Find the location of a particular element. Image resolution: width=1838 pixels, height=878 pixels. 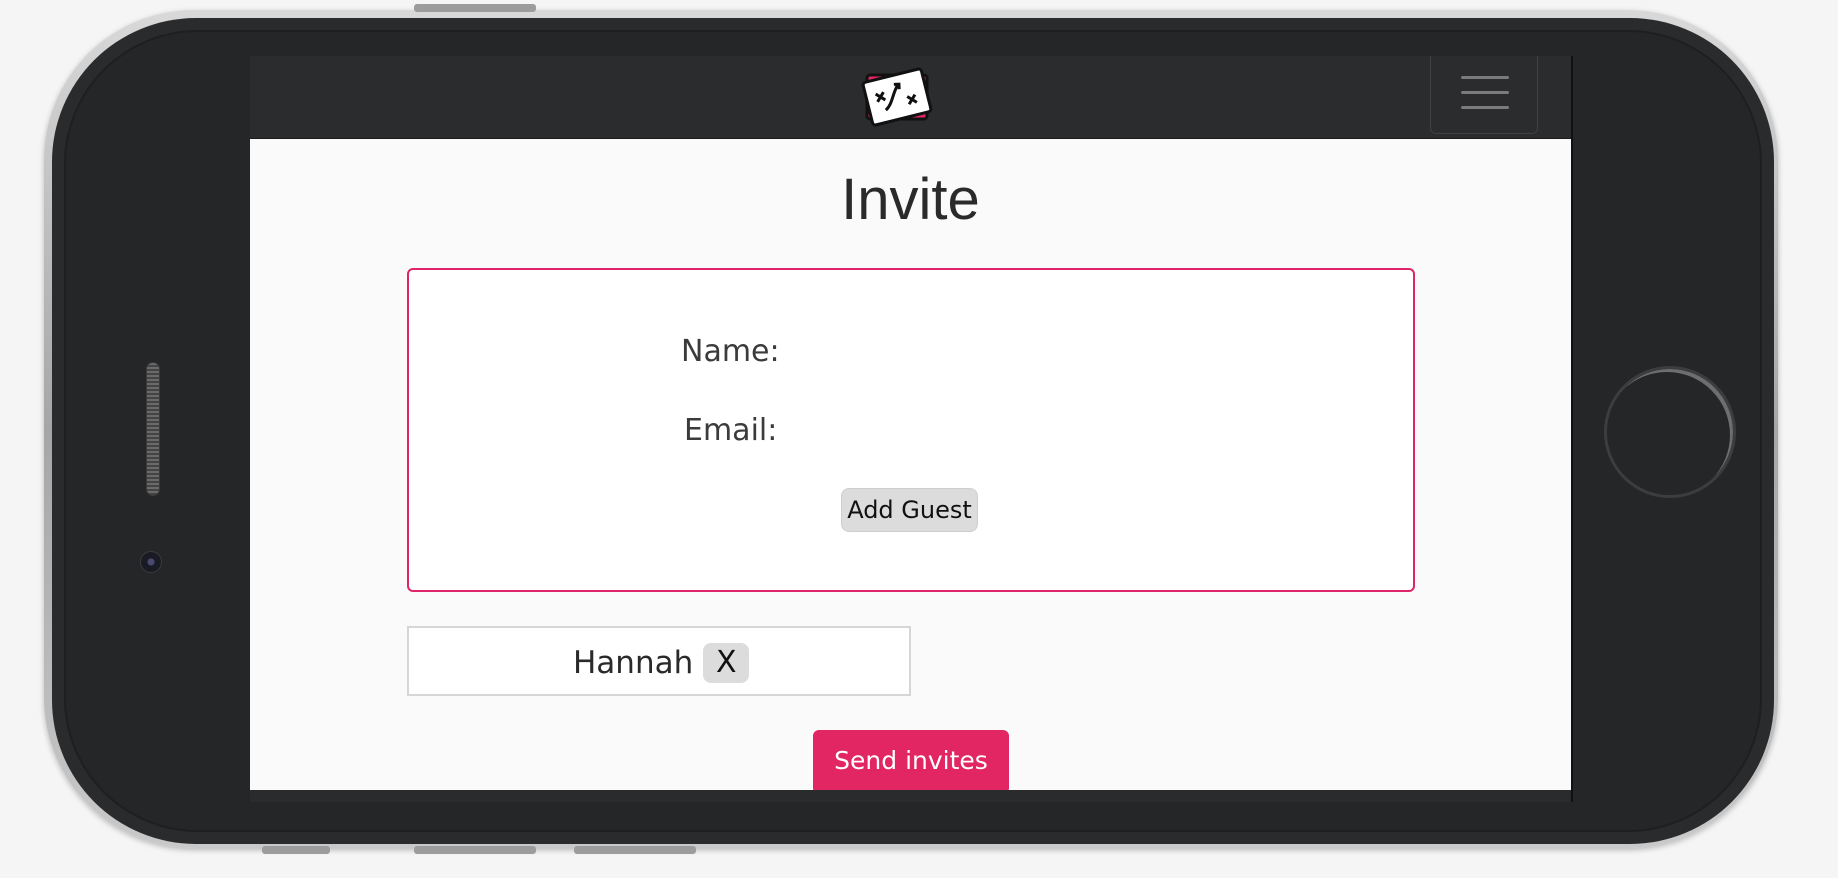

navbar is located at coordinates (910, 97).